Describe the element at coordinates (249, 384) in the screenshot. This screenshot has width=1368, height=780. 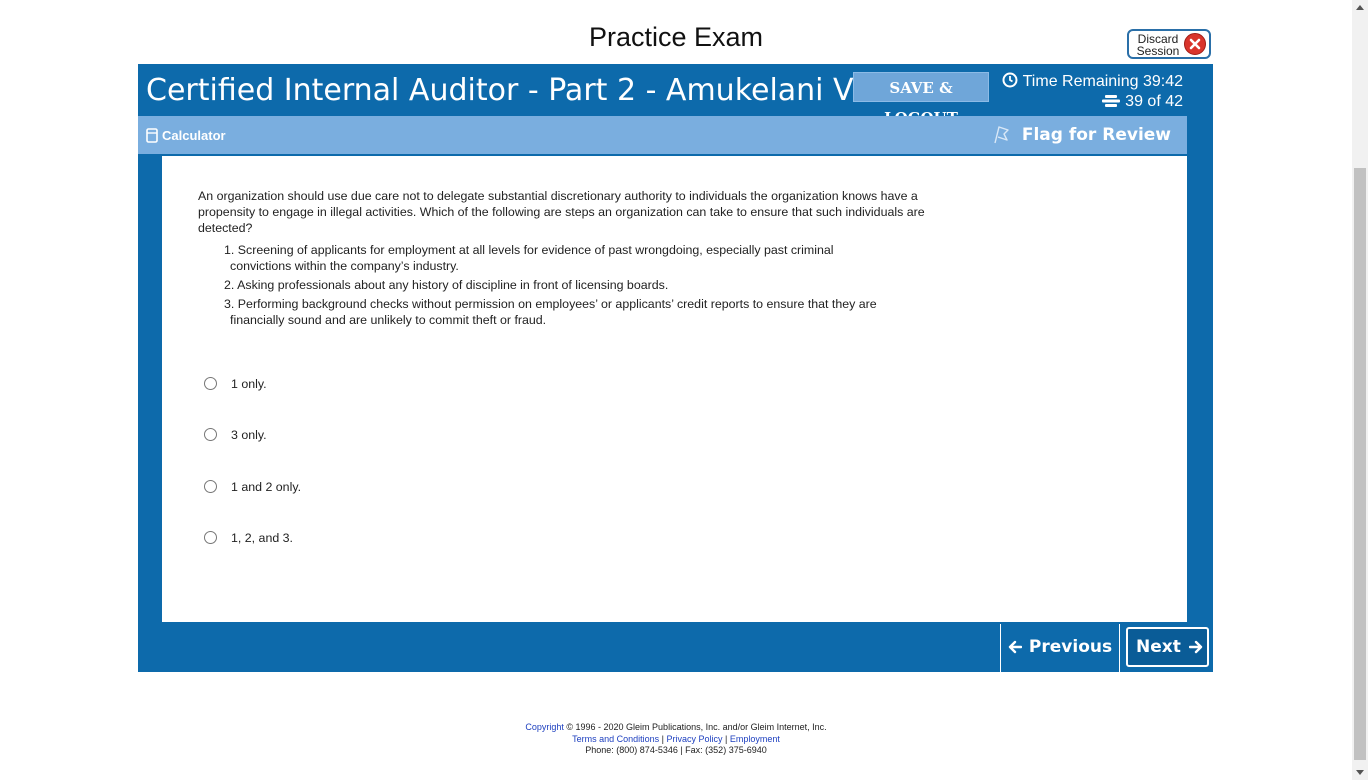
I see `answer-choice-label: 1 only.` at that location.